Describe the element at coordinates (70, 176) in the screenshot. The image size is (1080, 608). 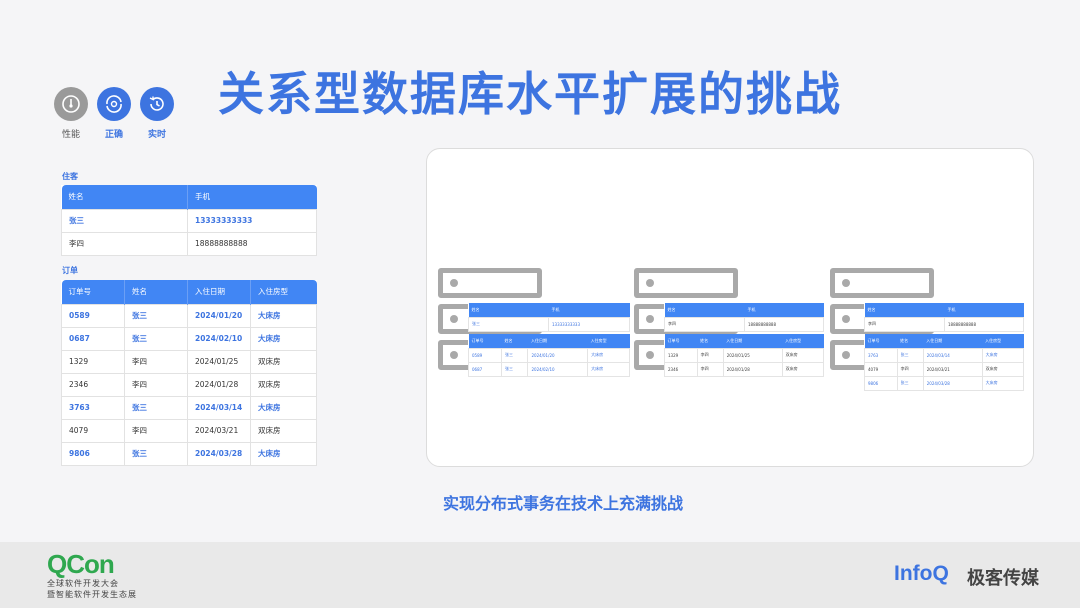
I see `guests-label: 住客` at that location.